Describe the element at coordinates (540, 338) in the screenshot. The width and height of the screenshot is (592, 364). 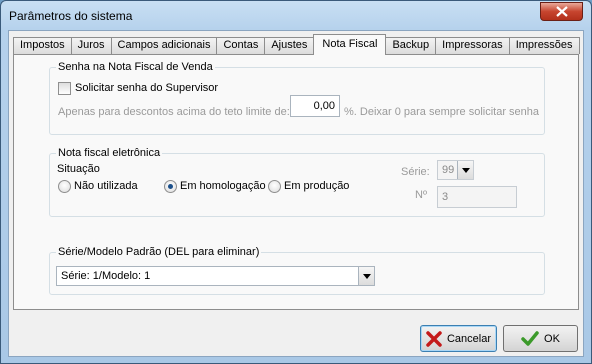
I see `ok-button: OK` at that location.